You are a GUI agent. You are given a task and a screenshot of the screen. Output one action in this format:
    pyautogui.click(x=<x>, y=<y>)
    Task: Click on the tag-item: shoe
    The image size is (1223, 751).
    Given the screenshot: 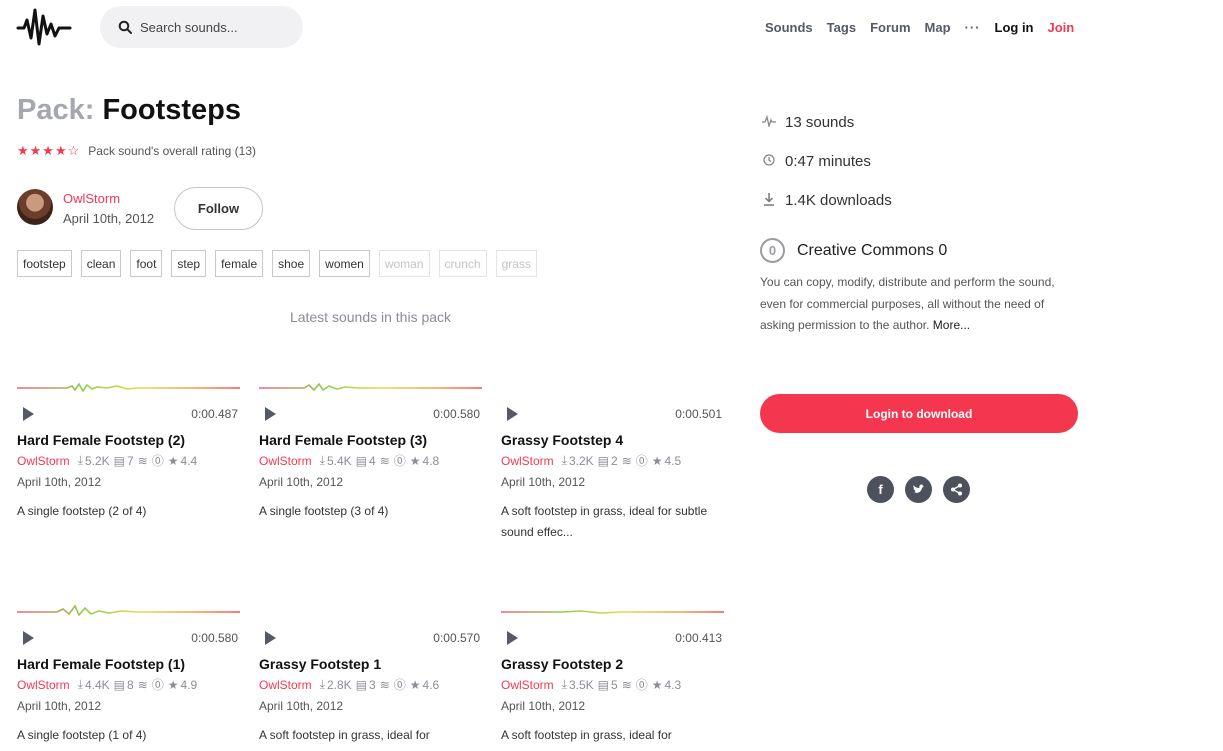 What is the action you would take?
    pyautogui.click(x=291, y=263)
    